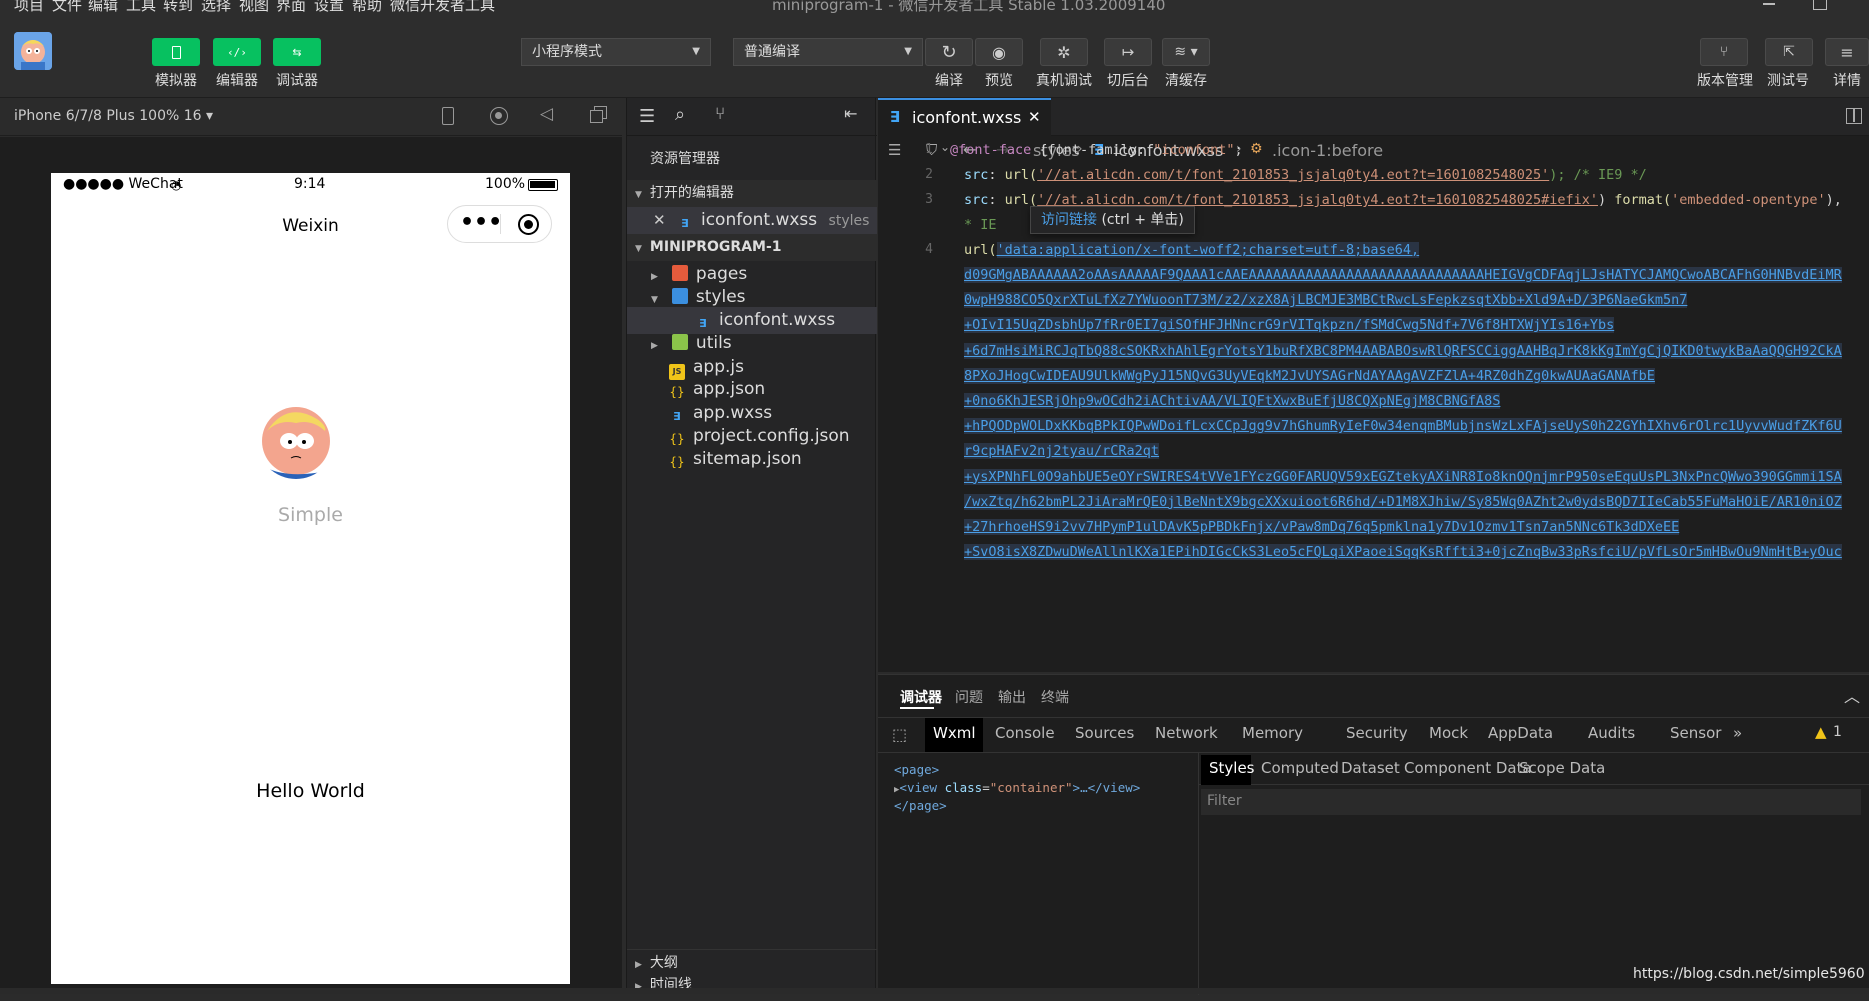 The height and width of the screenshot is (1001, 1869). What do you see at coordinates (1866, 730) in the screenshot?
I see `kebab-icon: ⋮` at bounding box center [1866, 730].